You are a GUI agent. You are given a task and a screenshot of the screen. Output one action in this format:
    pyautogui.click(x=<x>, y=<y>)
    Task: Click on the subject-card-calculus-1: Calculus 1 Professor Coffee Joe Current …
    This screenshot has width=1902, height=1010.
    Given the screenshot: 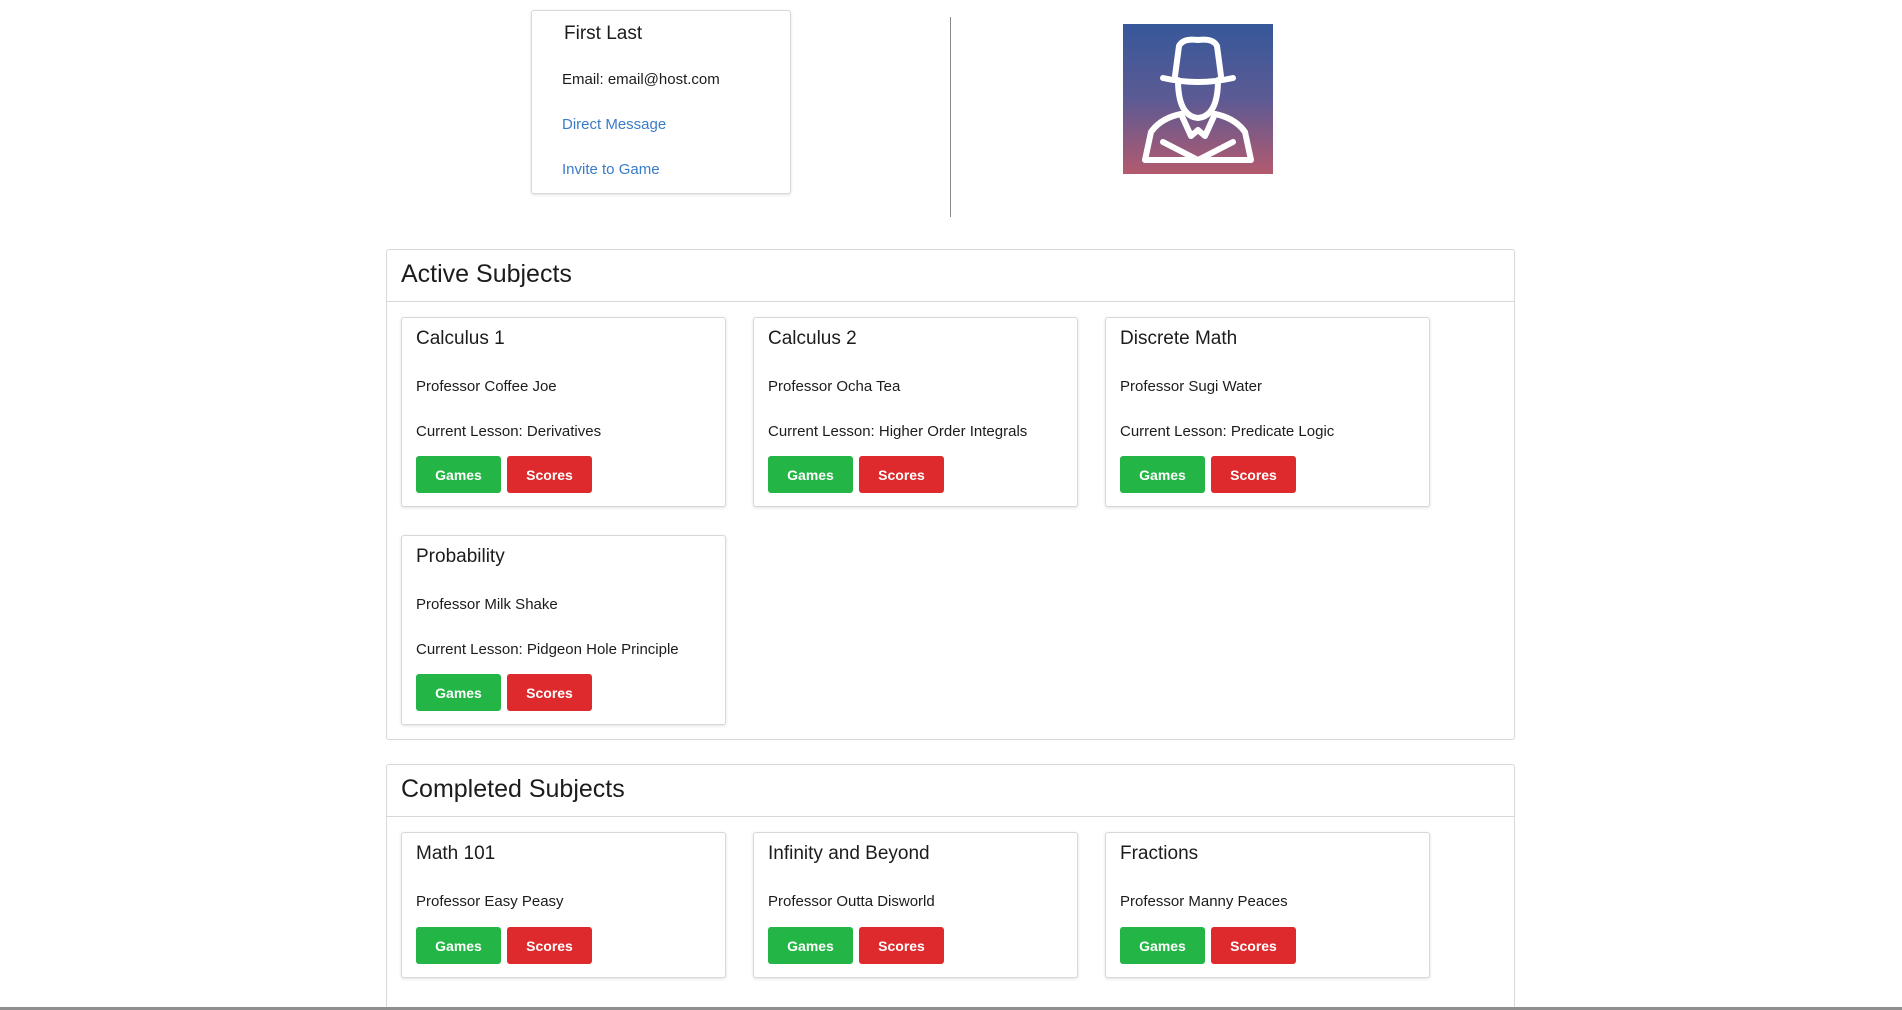 What is the action you would take?
    pyautogui.click(x=563, y=412)
    